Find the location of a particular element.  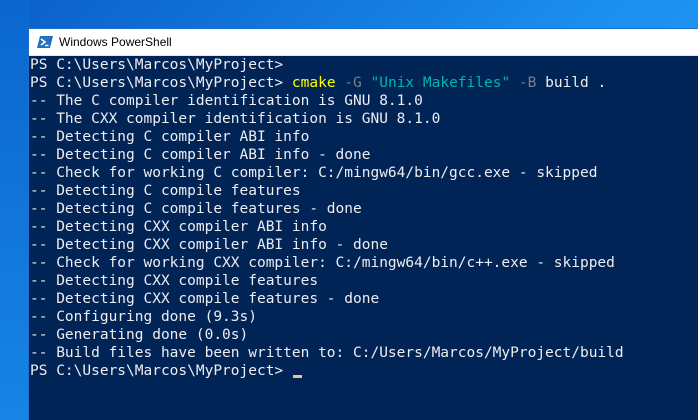

command-args: build . is located at coordinates (576, 83).